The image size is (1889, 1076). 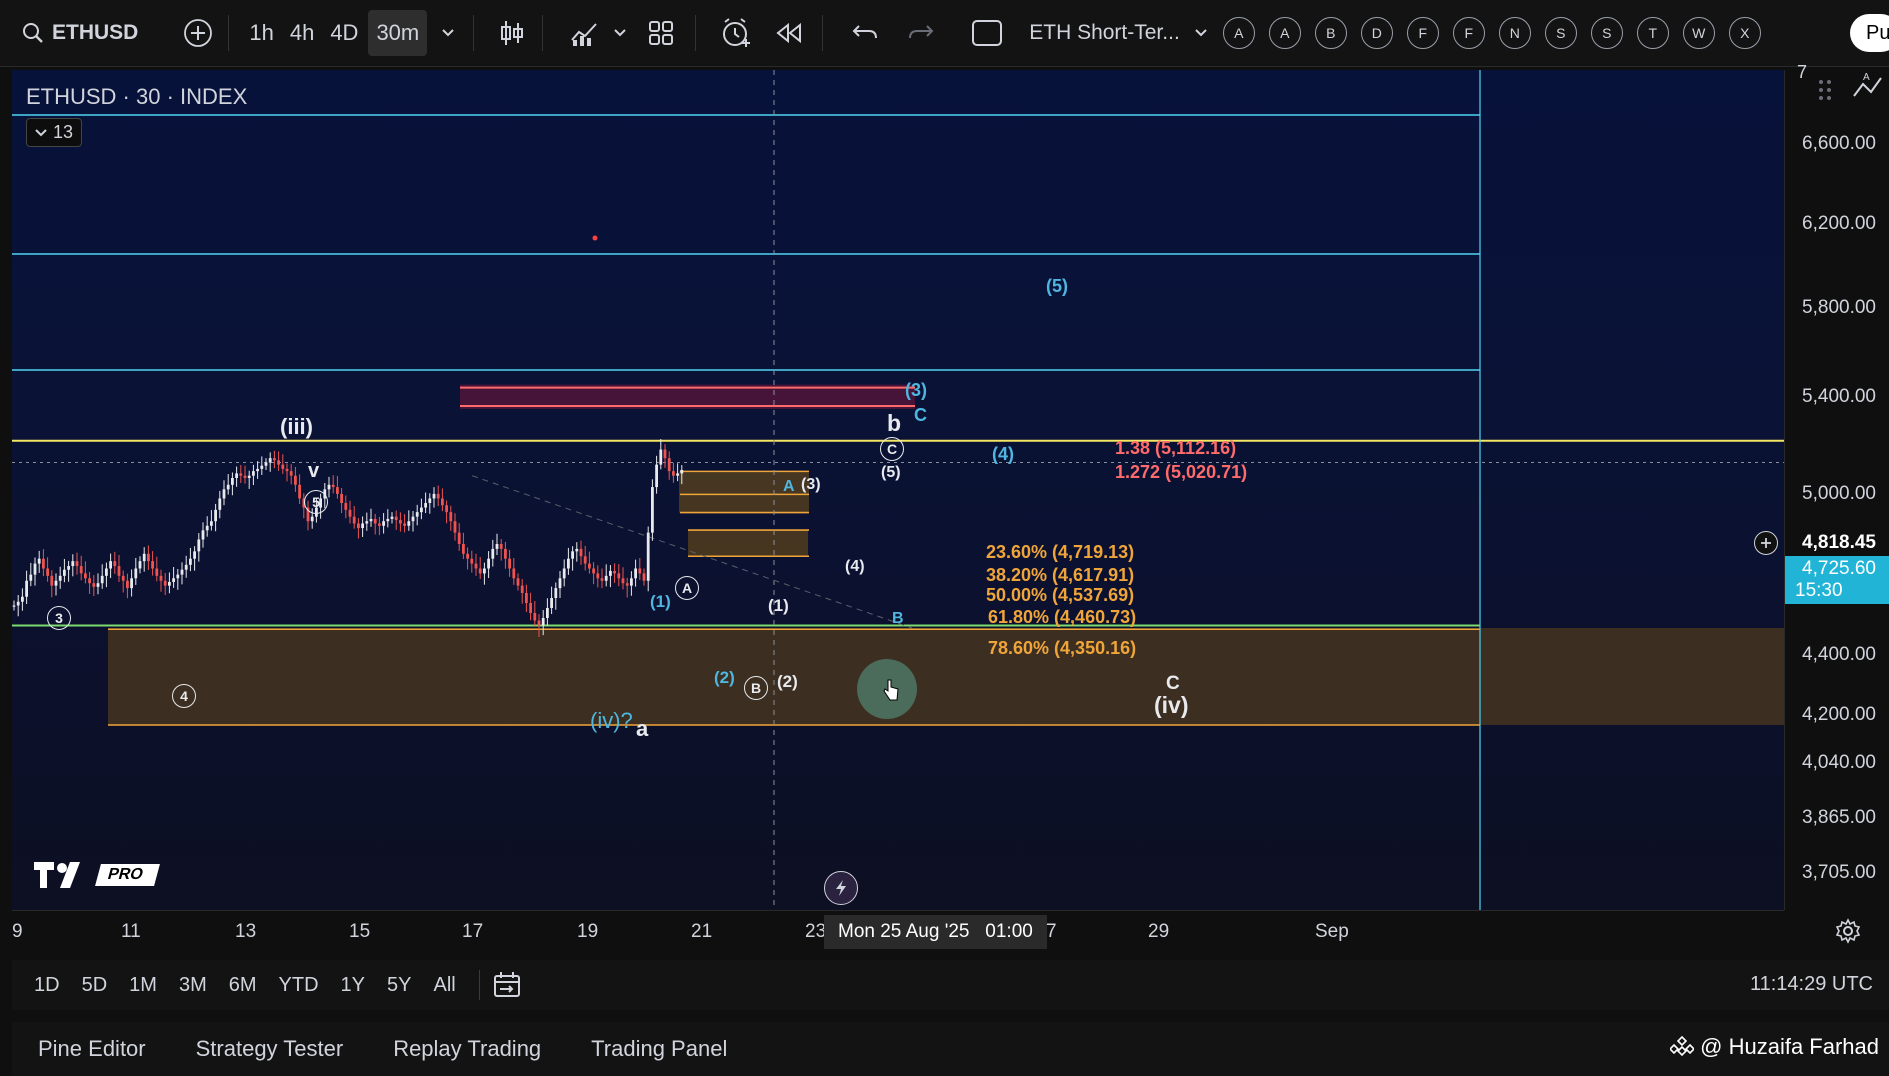 I want to click on auto-scale-icon: A, so click(x=1868, y=87).